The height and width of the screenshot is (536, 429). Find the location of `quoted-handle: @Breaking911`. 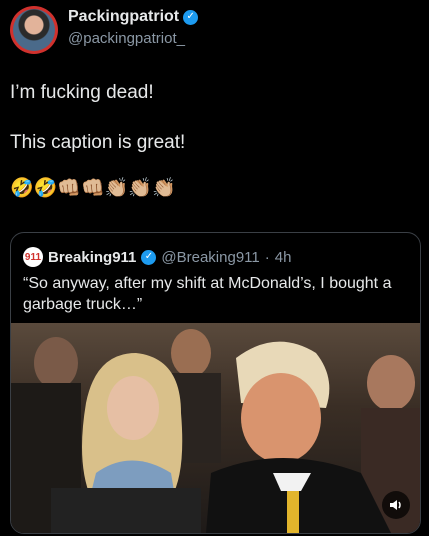

quoted-handle: @Breaking911 is located at coordinates (210, 257).